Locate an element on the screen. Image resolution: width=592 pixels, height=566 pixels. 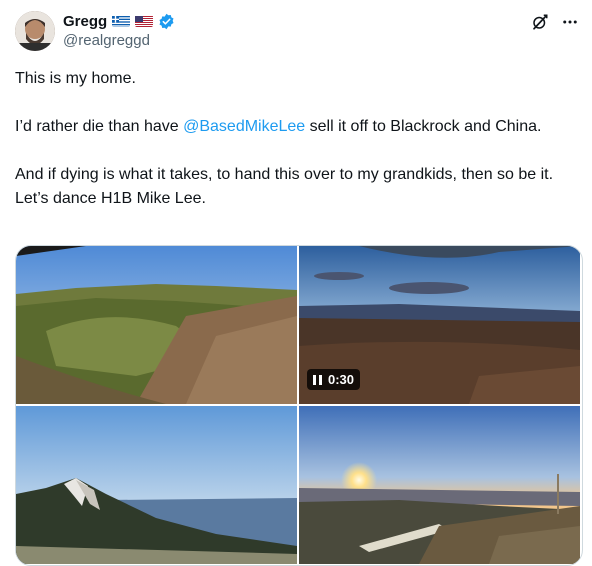
tweet-line-2-before: I’d rather die than have is located at coordinates (99, 126).